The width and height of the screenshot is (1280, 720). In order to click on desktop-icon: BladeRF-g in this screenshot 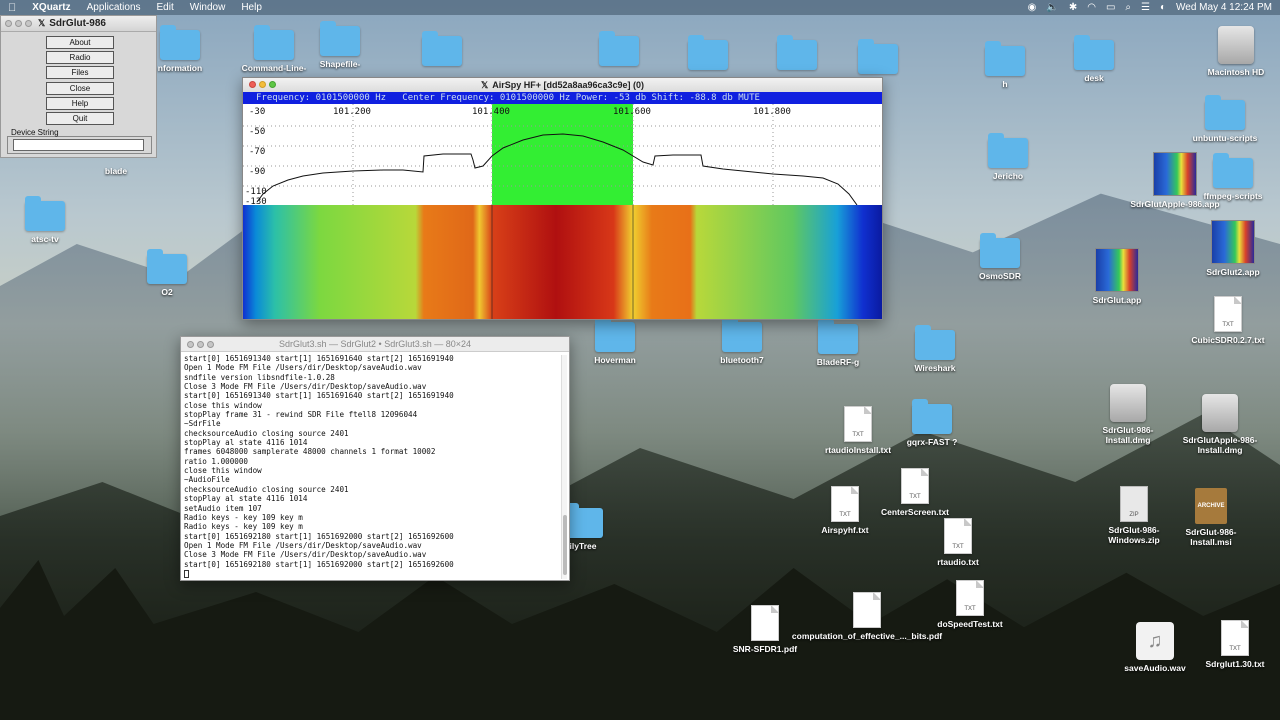, I will do `click(838, 343)`.